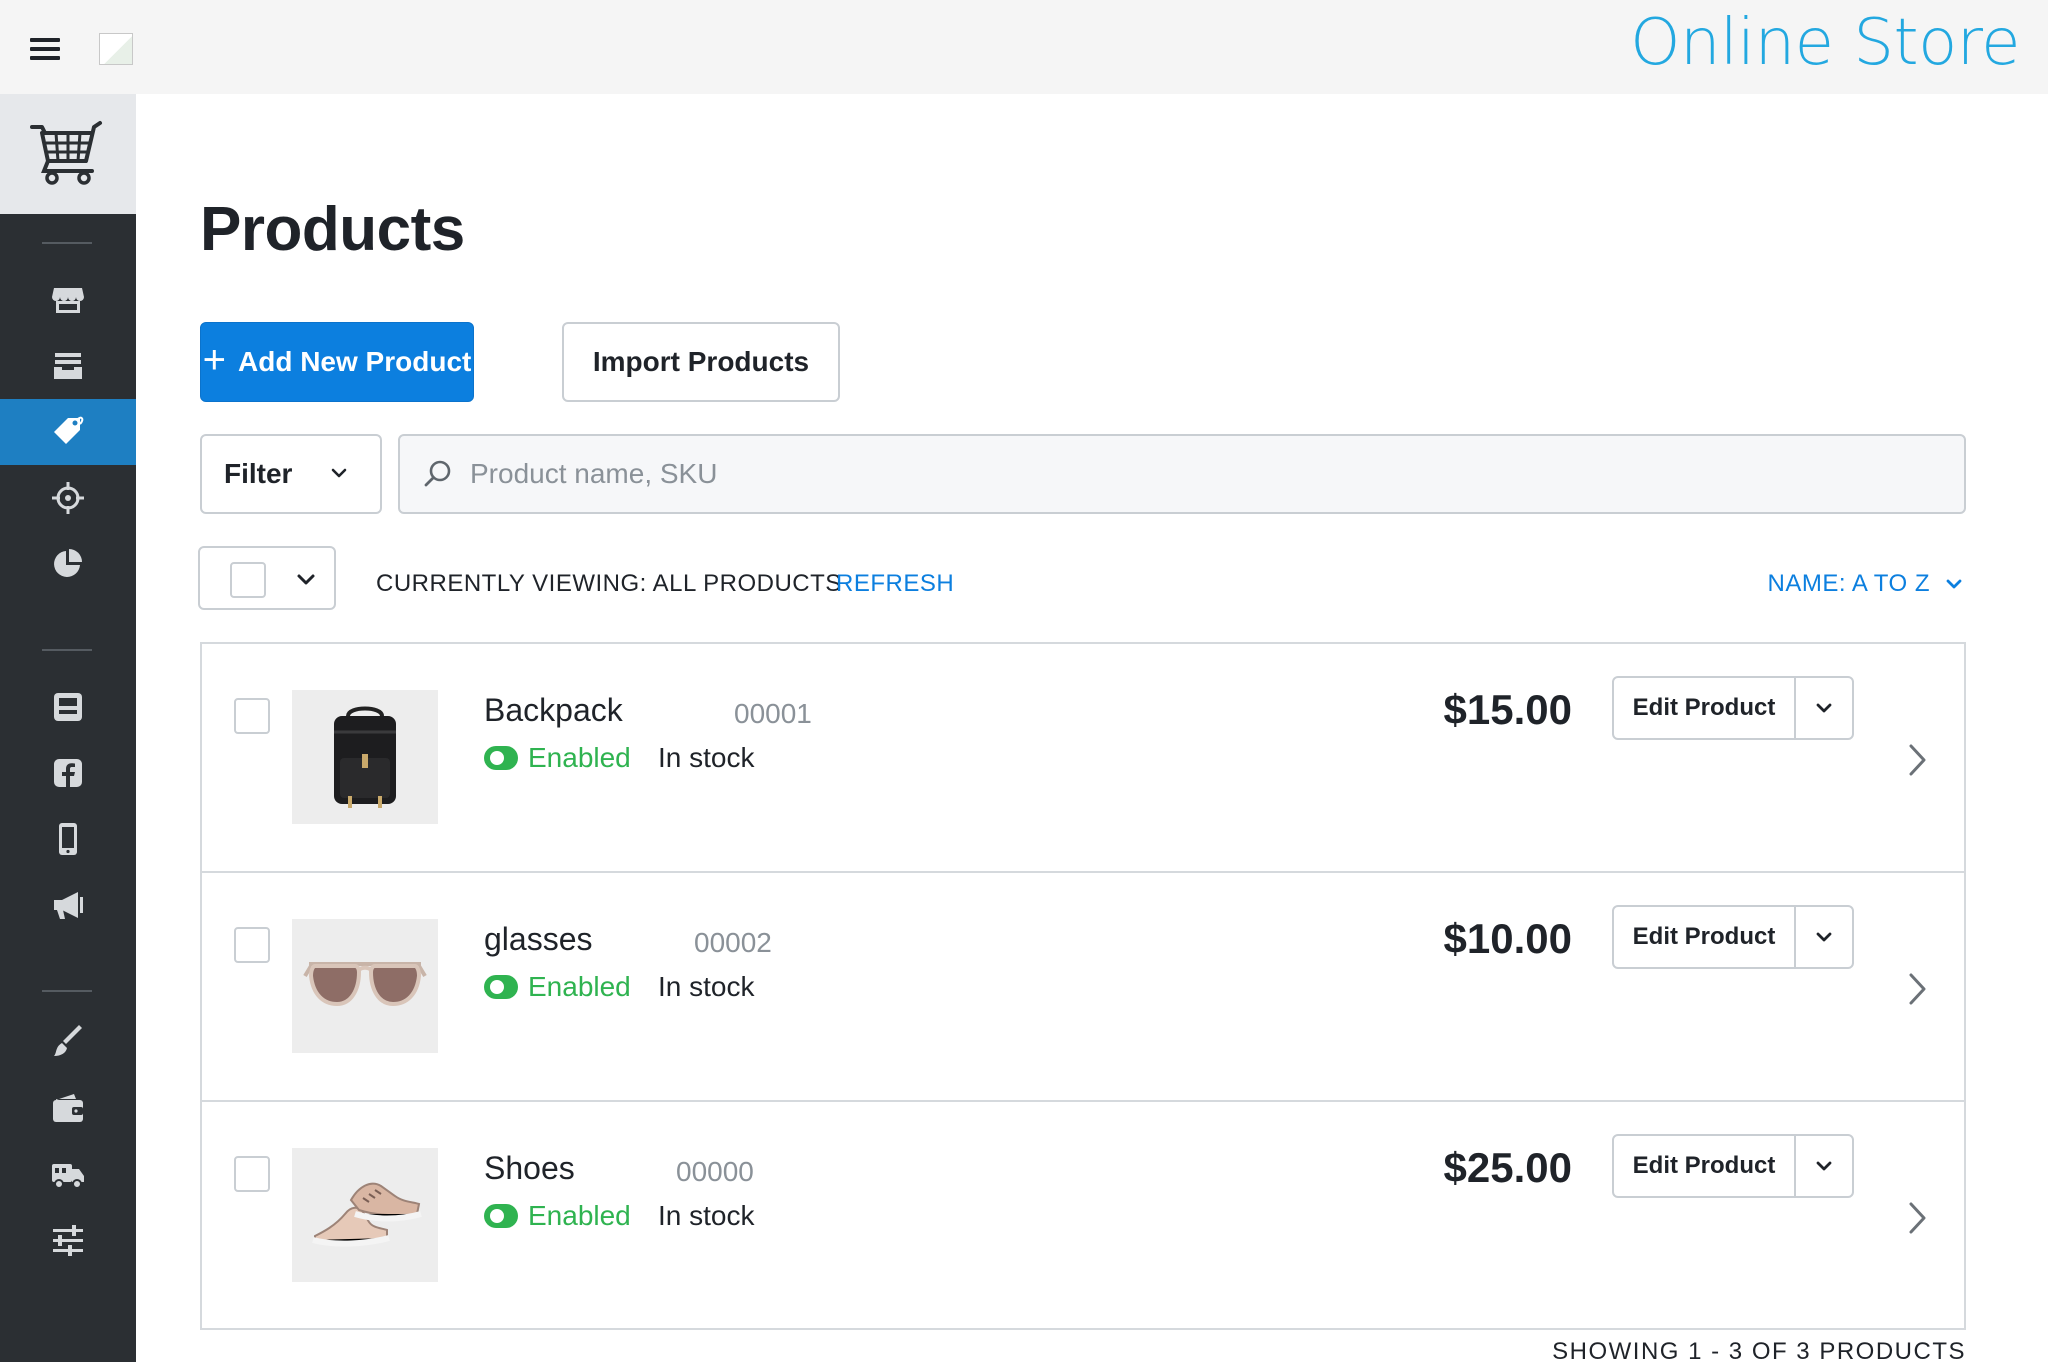 The image size is (2048, 1366). I want to click on sidebar-item-orders, so click(68, 366).